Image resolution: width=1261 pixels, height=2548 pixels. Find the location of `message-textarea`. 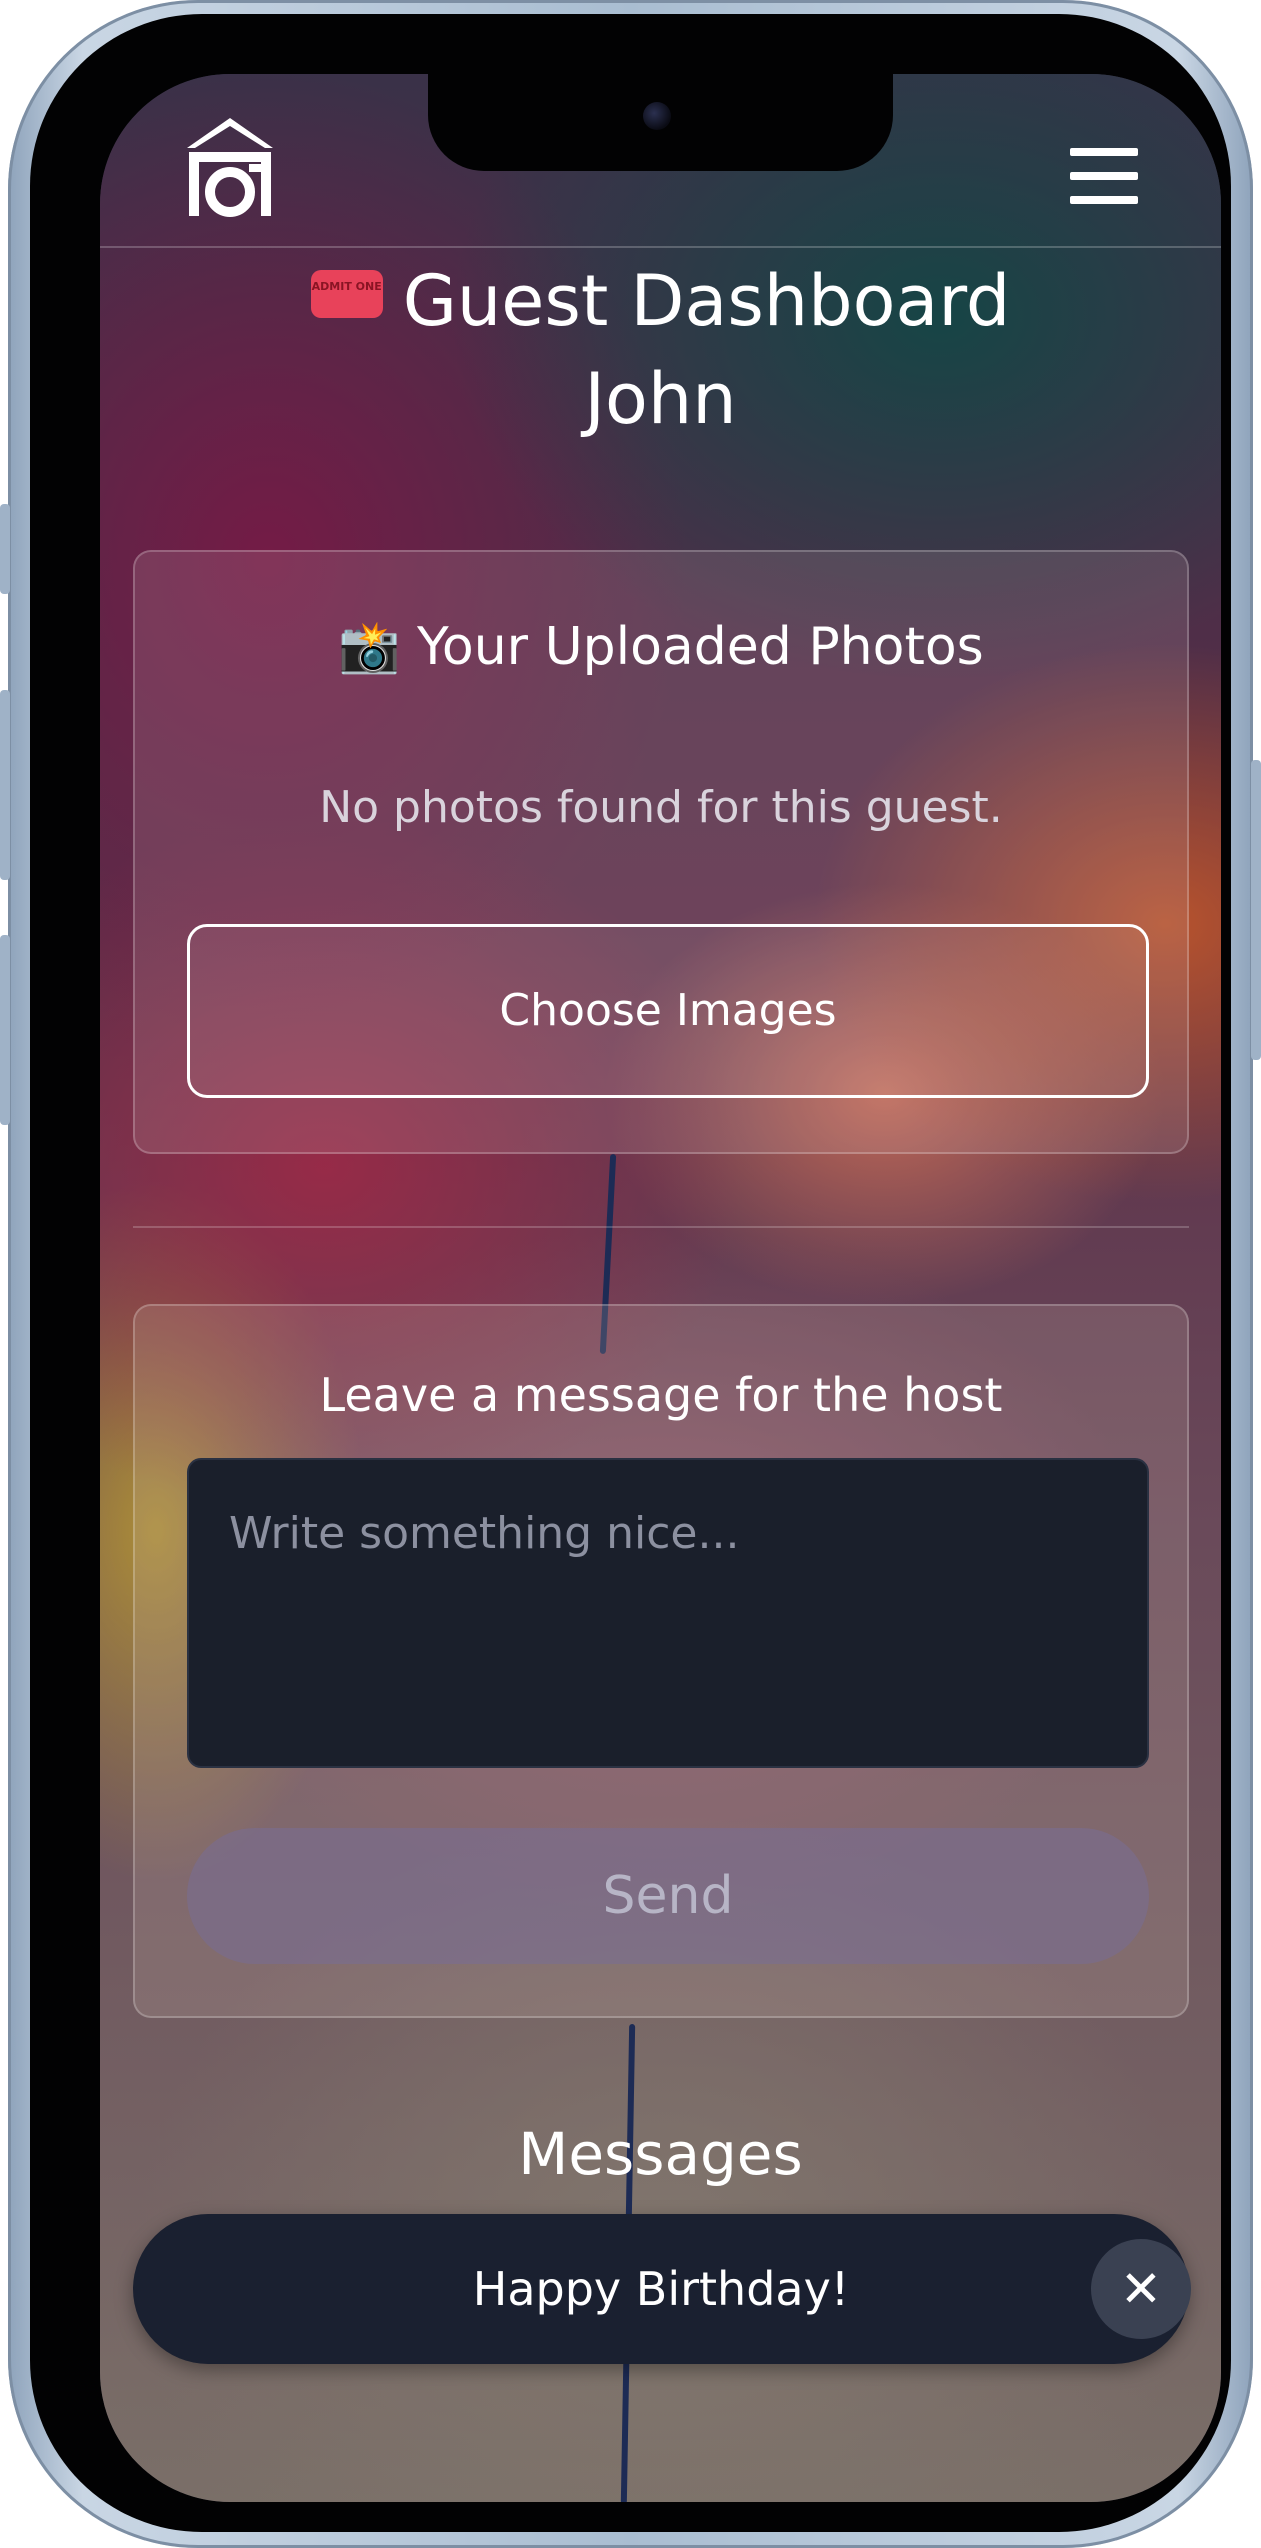

message-textarea is located at coordinates (668, 1613).